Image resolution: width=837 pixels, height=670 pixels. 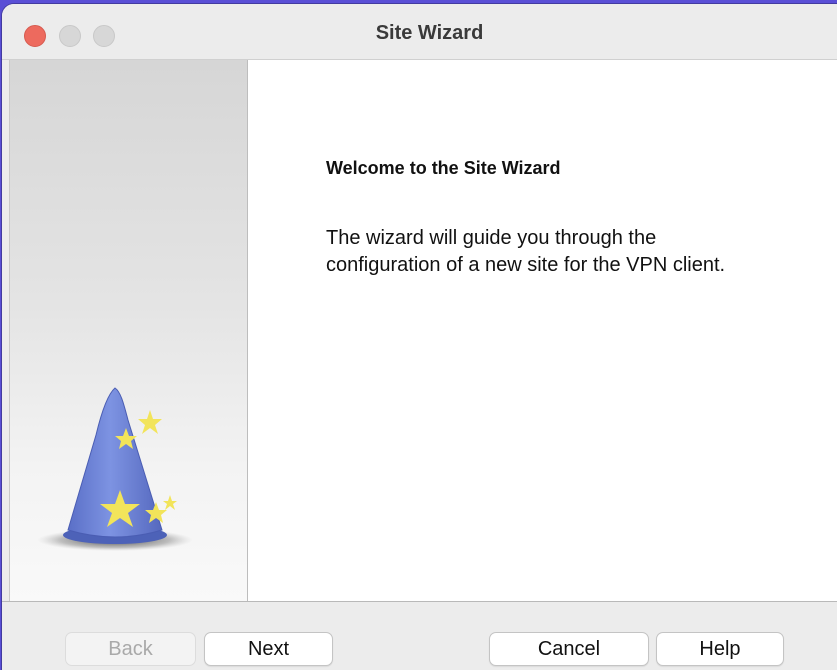 What do you see at coordinates (115, 469) in the screenshot?
I see `wizard-hat-icon` at bounding box center [115, 469].